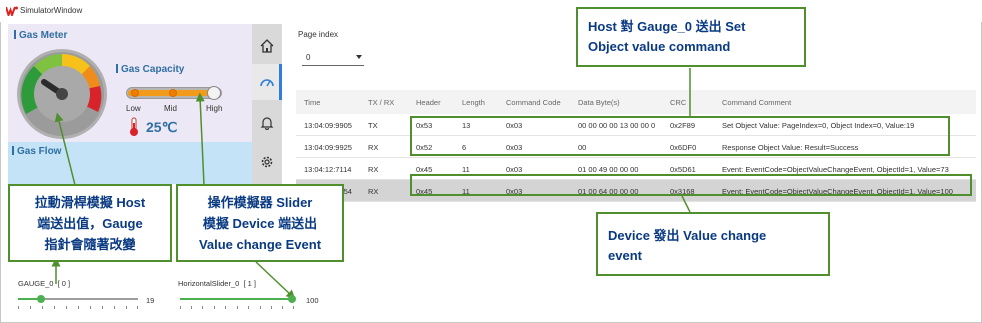 The height and width of the screenshot is (323, 982). I want to click on callout-drag-slider: 拉動滑桿模擬 Host 端送出值，Gauge 指針會隨著改變, so click(90, 223).